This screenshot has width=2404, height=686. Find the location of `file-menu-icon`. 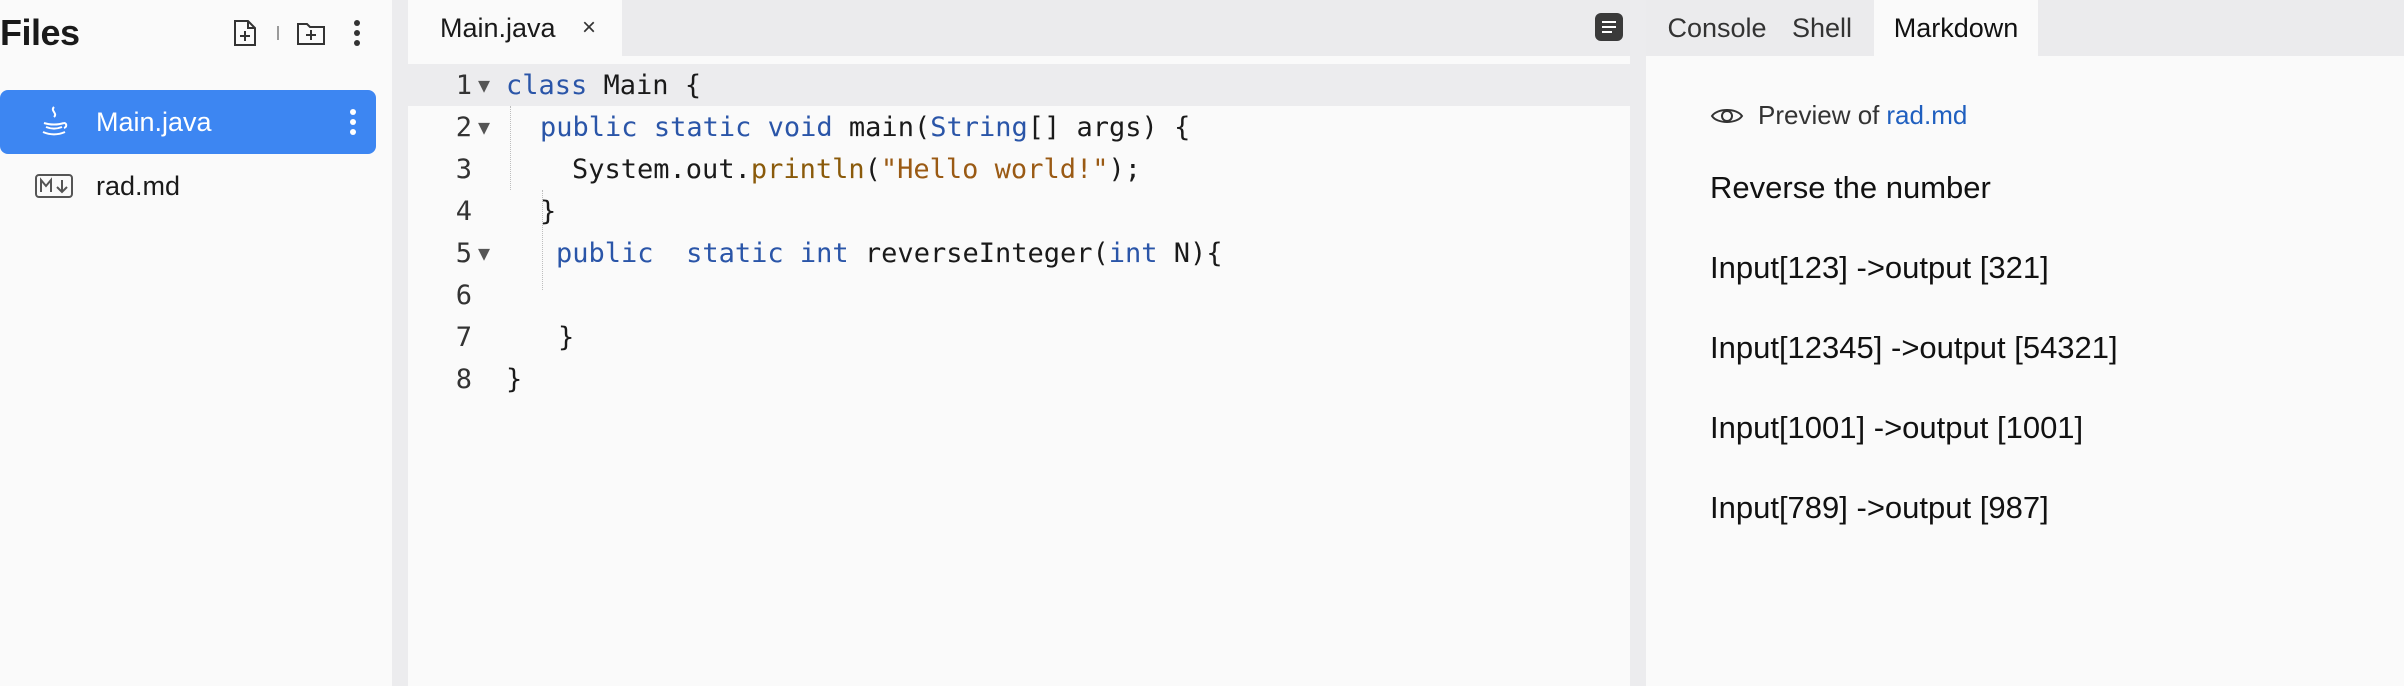

file-menu-icon is located at coordinates (353, 122).